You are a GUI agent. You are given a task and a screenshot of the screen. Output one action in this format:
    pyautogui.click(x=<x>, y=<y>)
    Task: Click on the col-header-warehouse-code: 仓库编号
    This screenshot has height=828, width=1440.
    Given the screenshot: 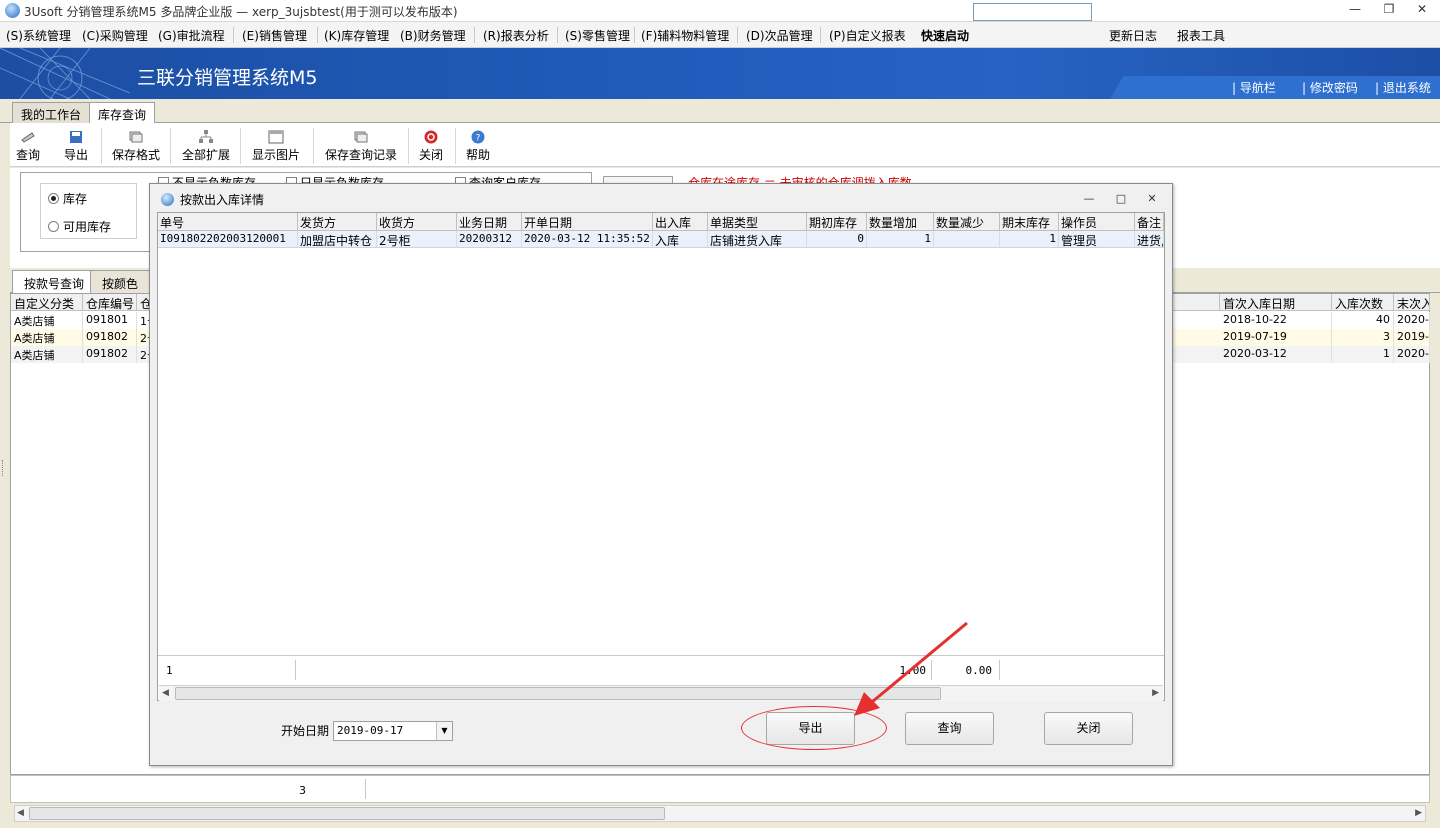 What is the action you would take?
    pyautogui.click(x=110, y=302)
    